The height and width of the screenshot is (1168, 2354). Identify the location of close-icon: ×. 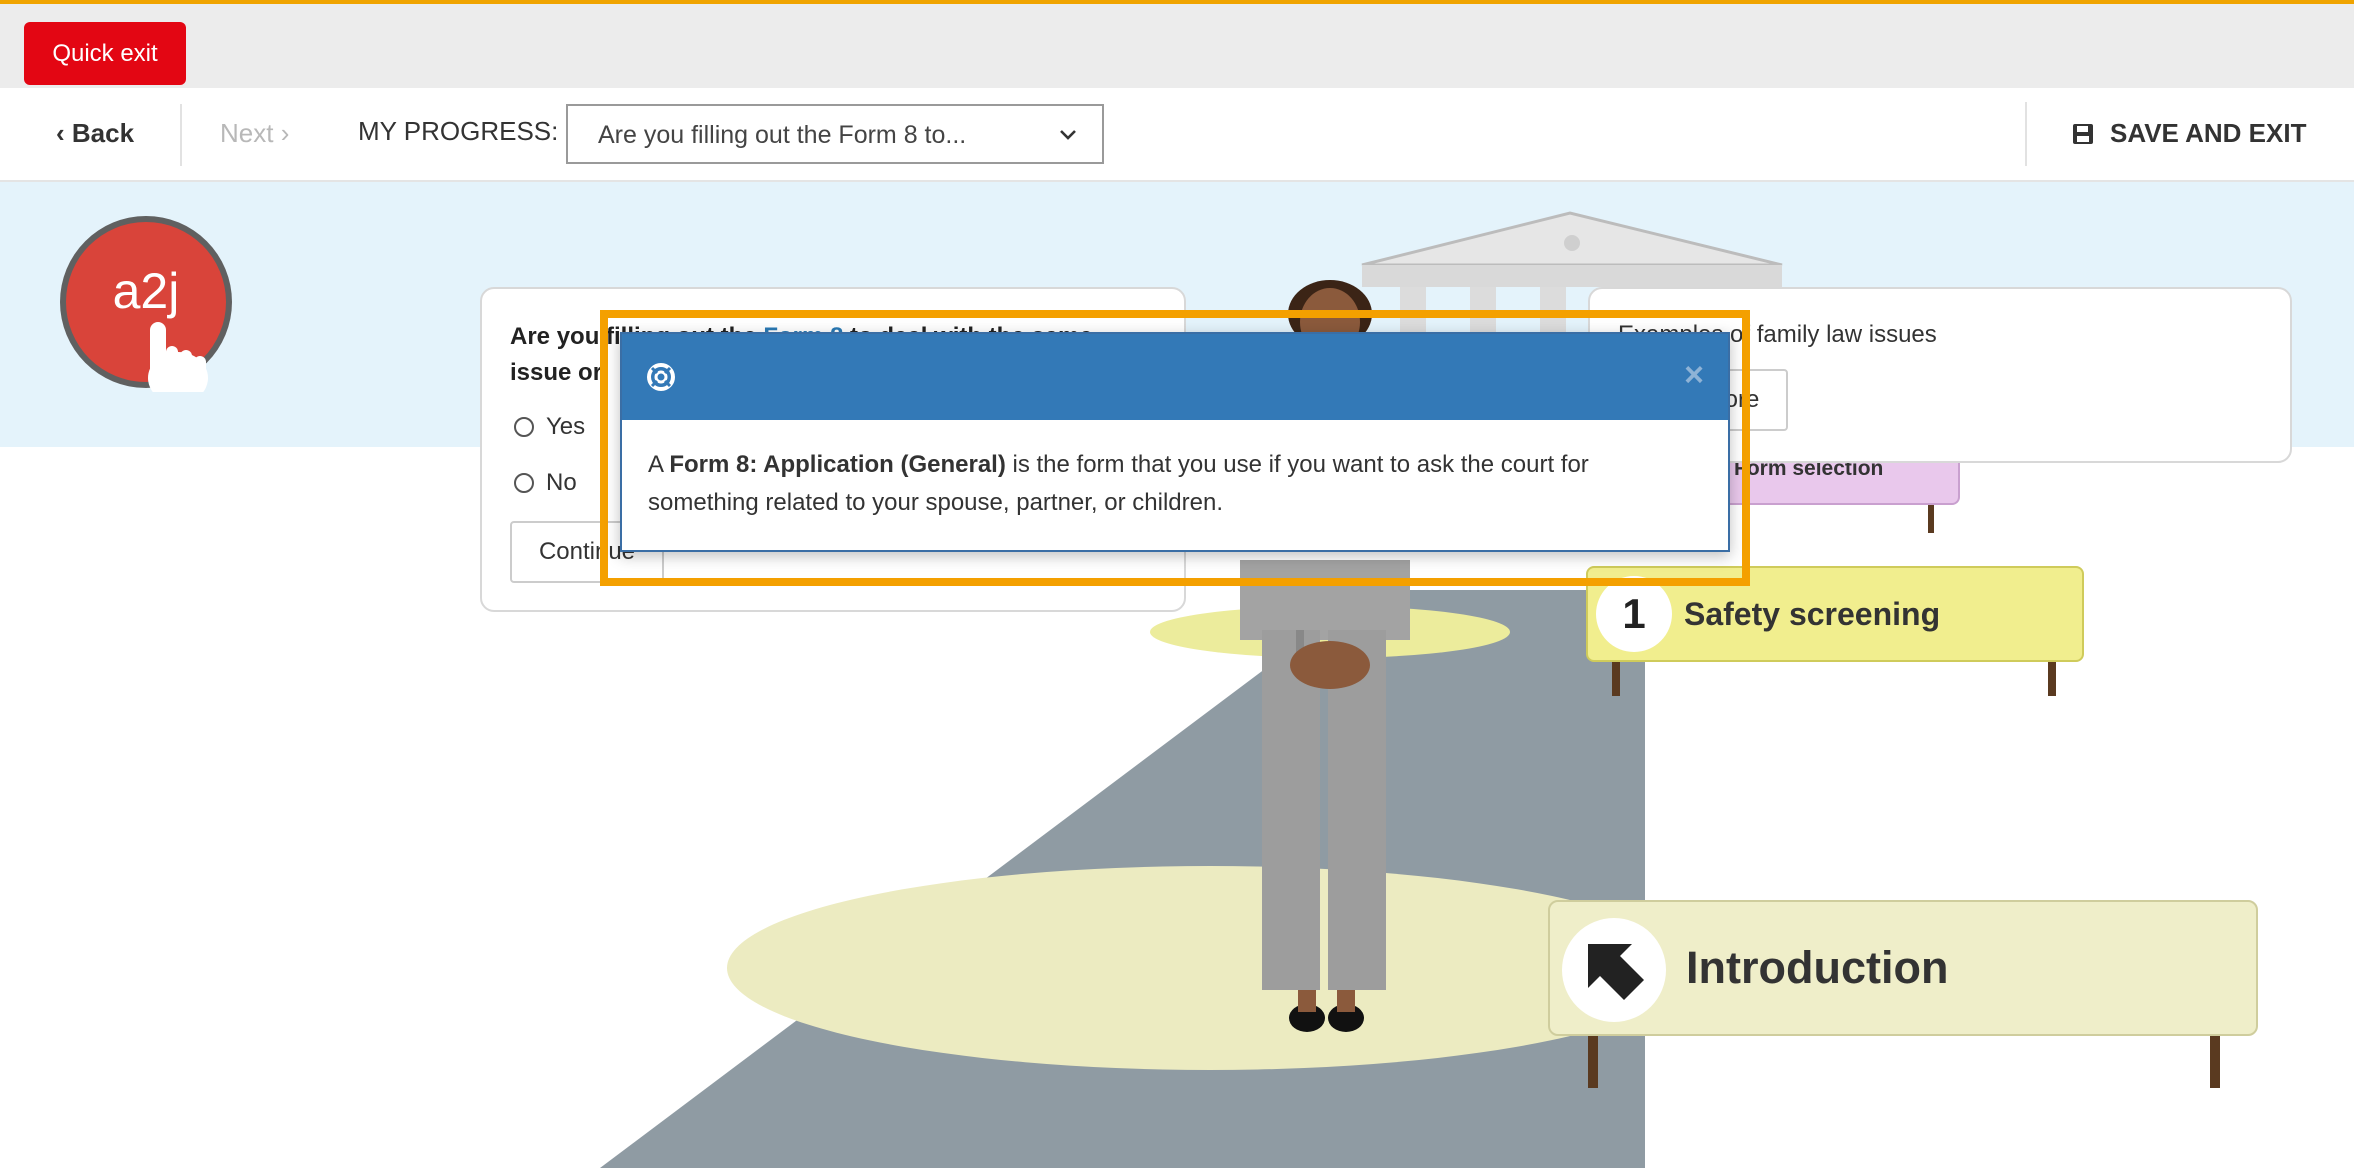
(1694, 375).